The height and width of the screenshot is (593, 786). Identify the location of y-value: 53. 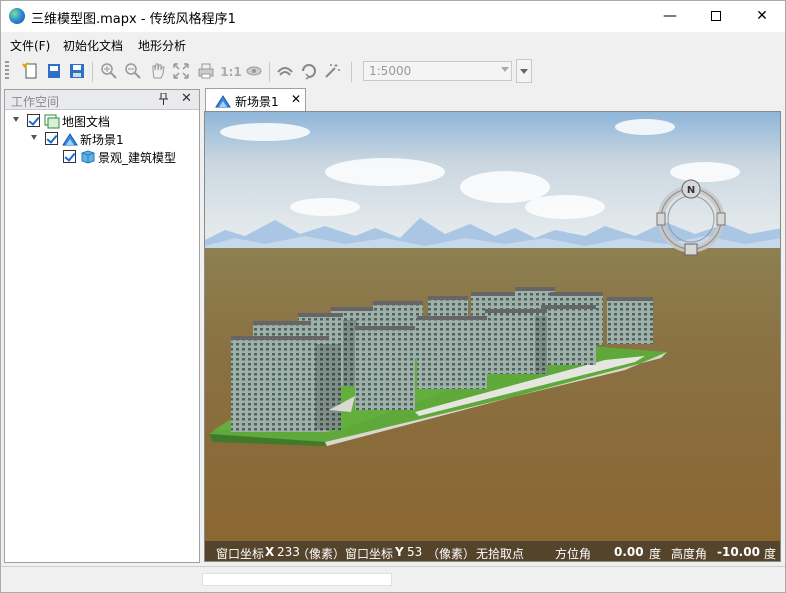
(415, 552).